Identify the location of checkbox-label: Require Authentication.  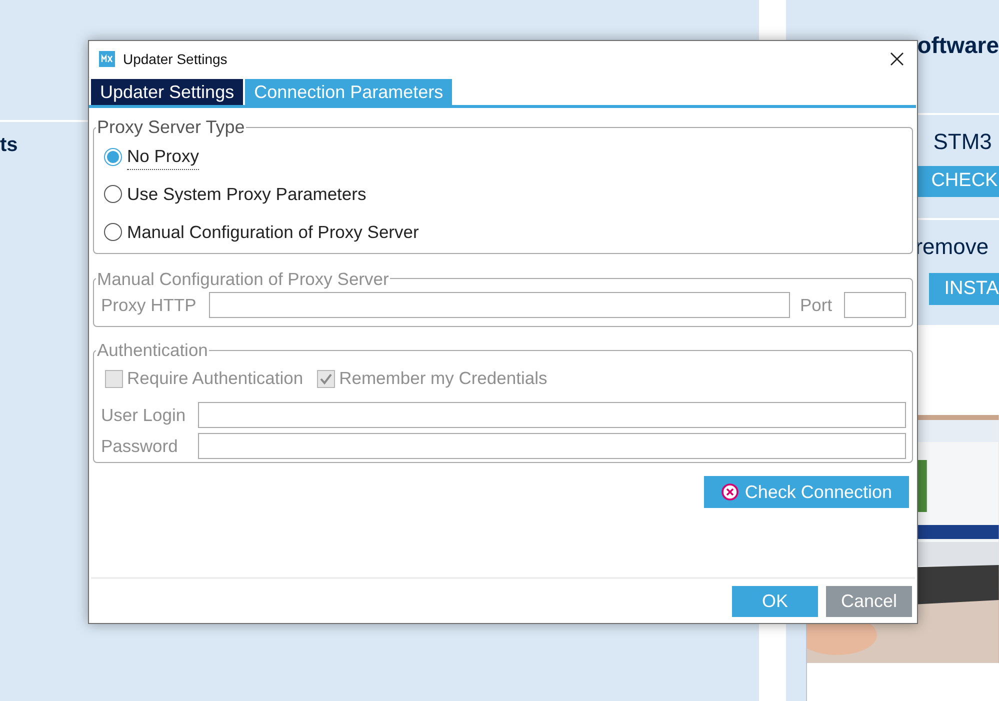
(215, 378).